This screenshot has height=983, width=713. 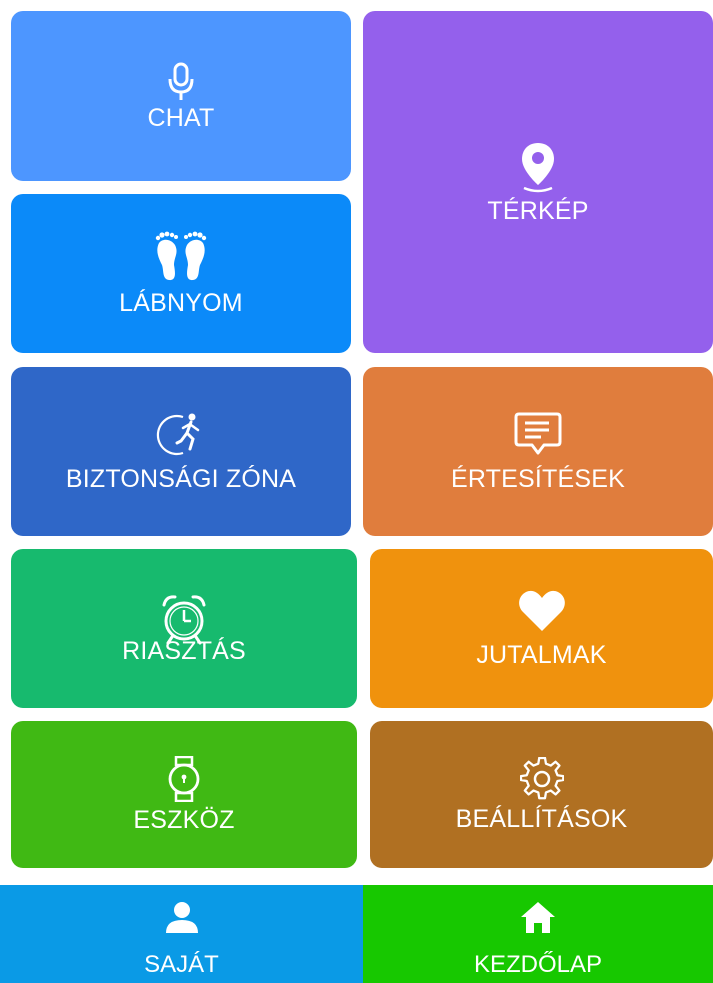 What do you see at coordinates (181, 964) in the screenshot?
I see `nav-profile-label: SAJÁT` at bounding box center [181, 964].